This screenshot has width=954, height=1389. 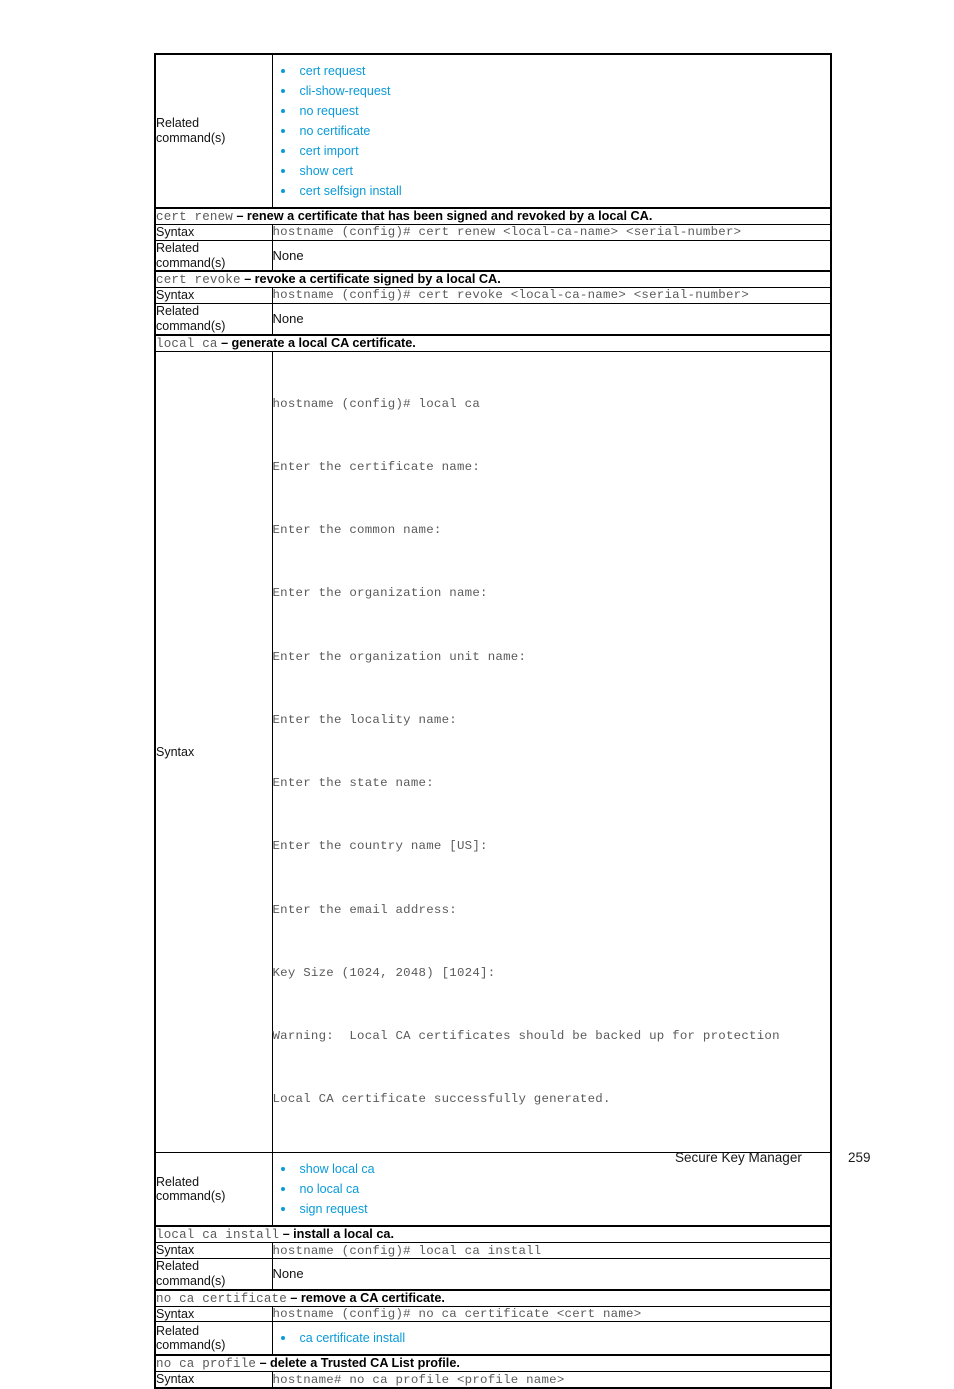 I want to click on command-description: install a local ca., so click(x=343, y=1234).